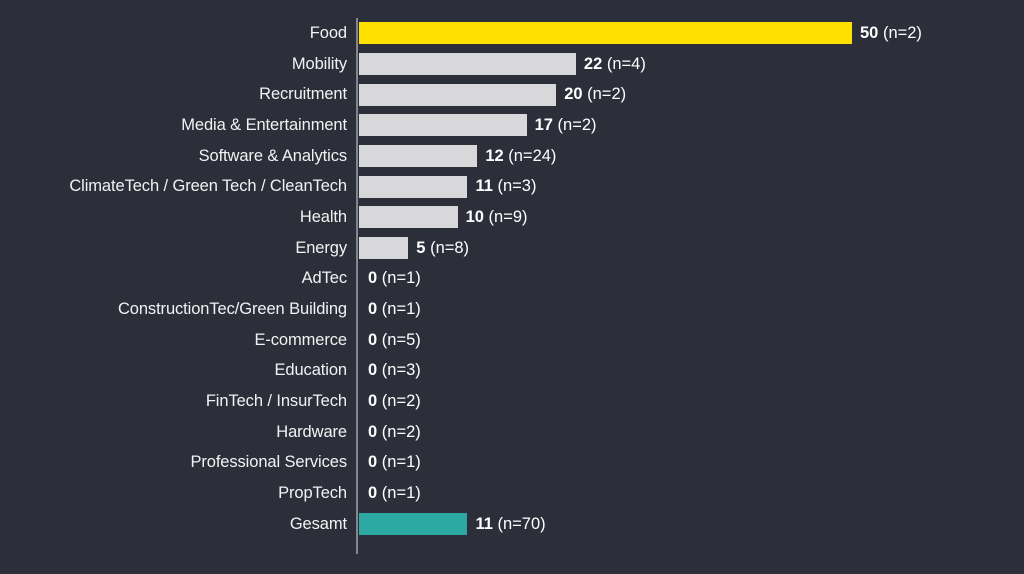 The height and width of the screenshot is (574, 1024). What do you see at coordinates (573, 94) in the screenshot?
I see `bar-value-number: 20` at bounding box center [573, 94].